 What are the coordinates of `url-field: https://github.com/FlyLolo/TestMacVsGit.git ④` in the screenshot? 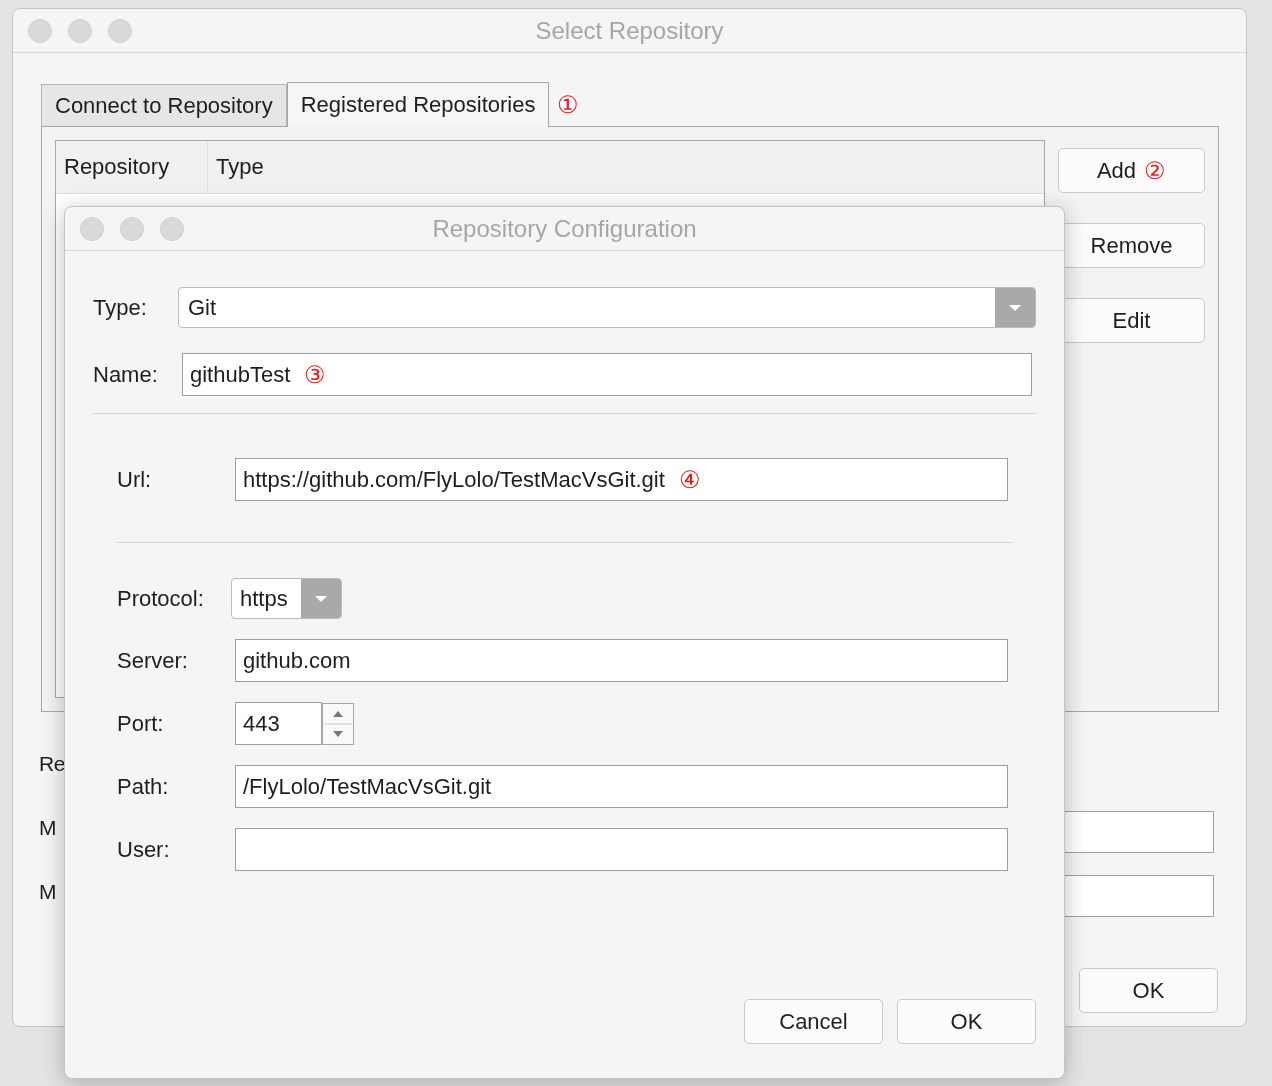 It's located at (621, 479).